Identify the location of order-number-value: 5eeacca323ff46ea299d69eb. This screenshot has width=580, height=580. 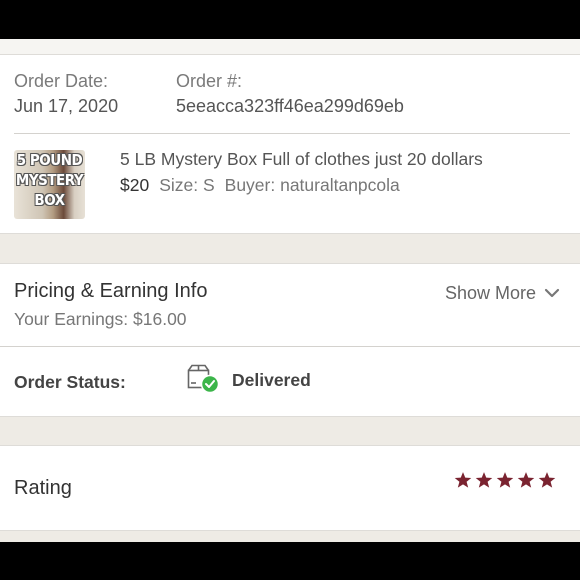
(290, 106).